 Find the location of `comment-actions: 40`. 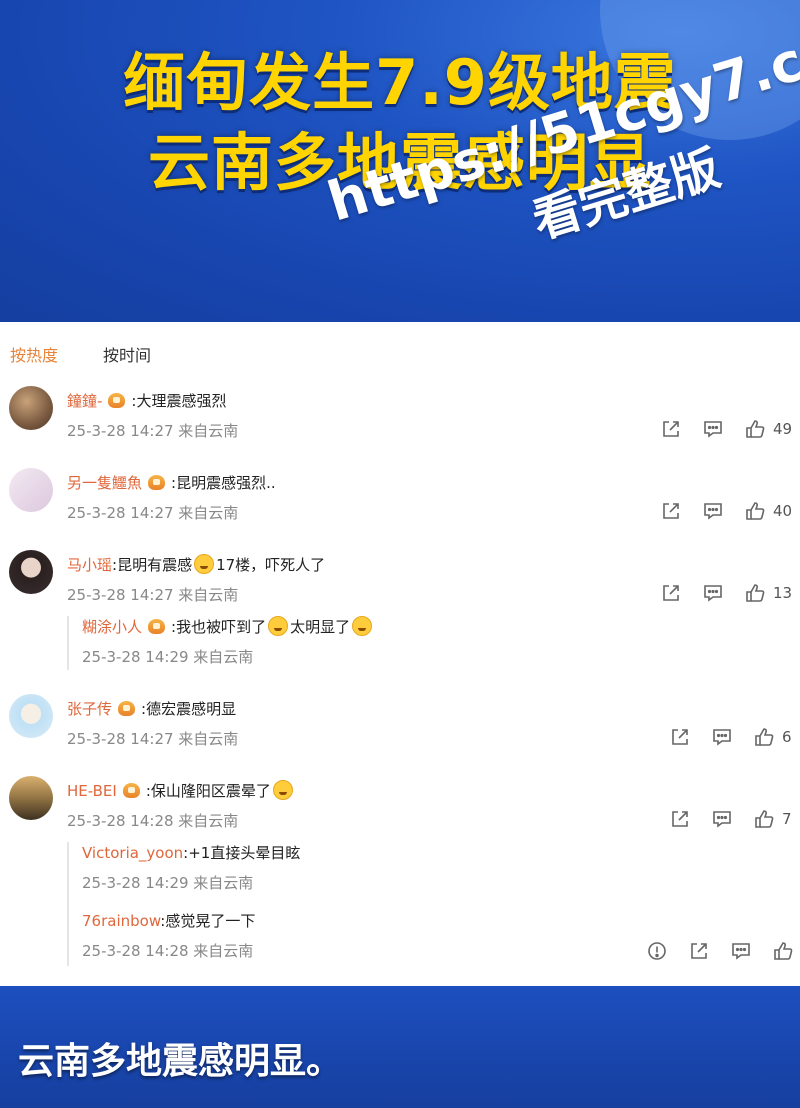

comment-actions: 40 is located at coordinates (730, 512).